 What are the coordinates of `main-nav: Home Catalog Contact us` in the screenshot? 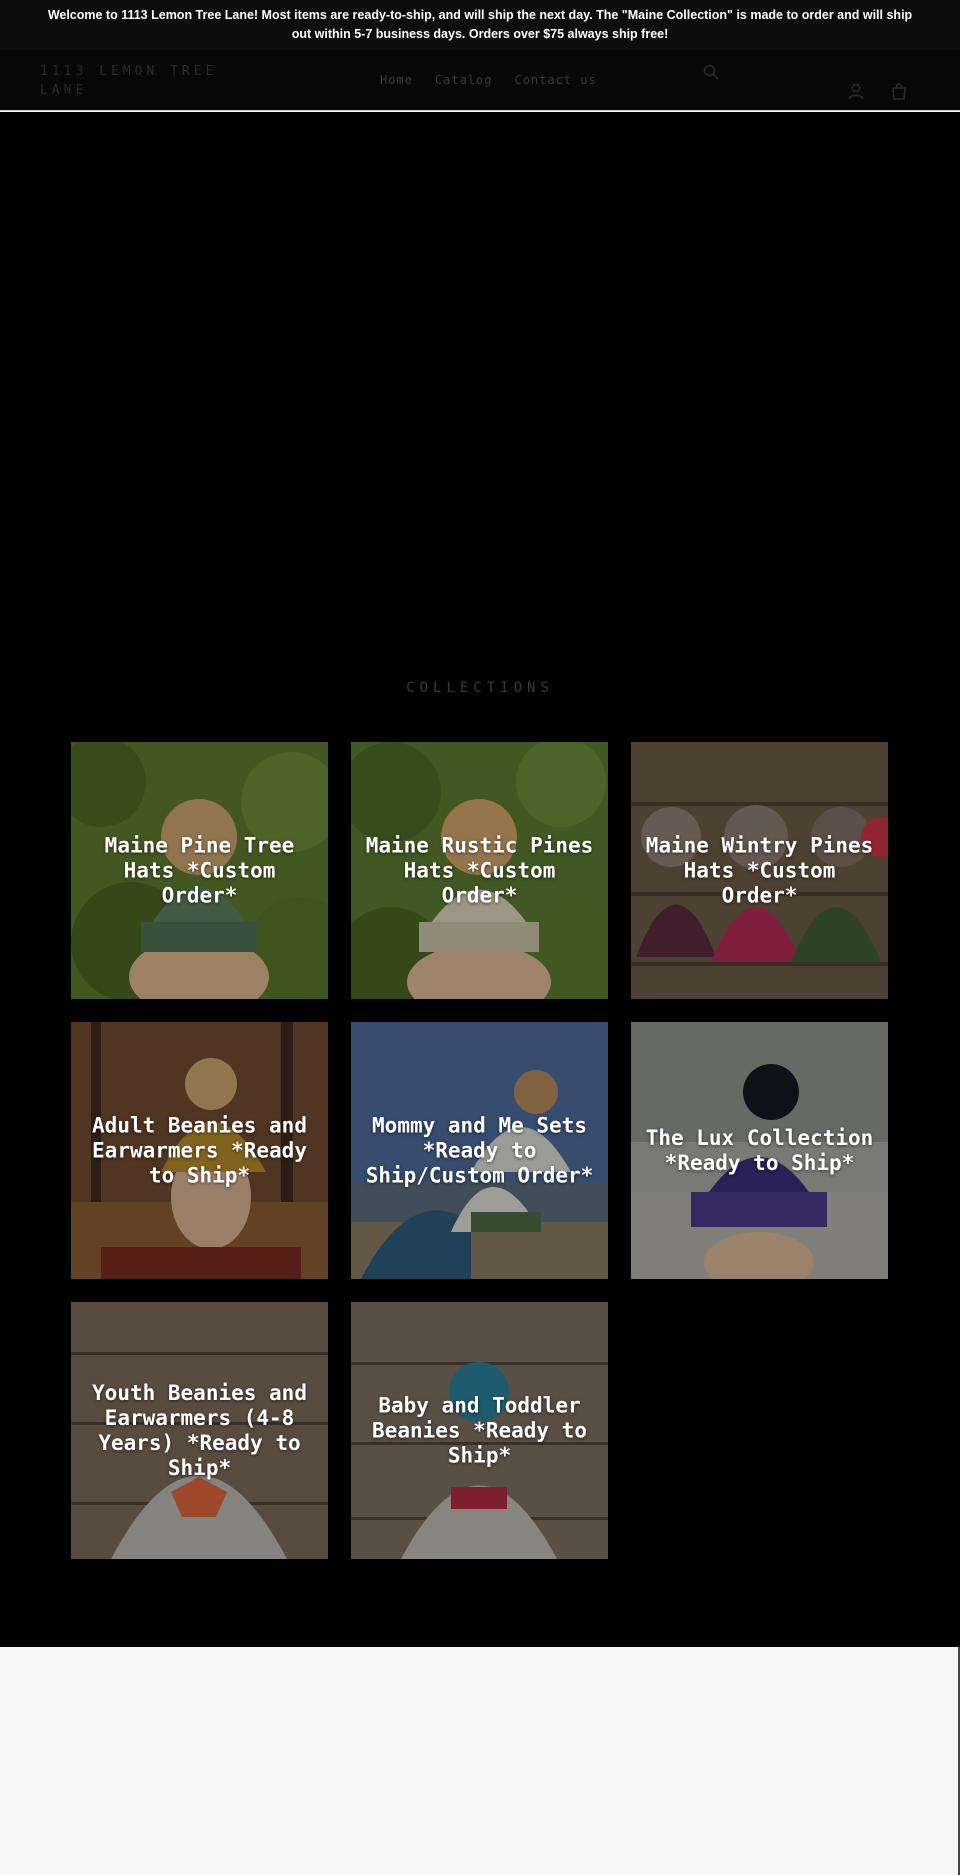 It's located at (488, 80).